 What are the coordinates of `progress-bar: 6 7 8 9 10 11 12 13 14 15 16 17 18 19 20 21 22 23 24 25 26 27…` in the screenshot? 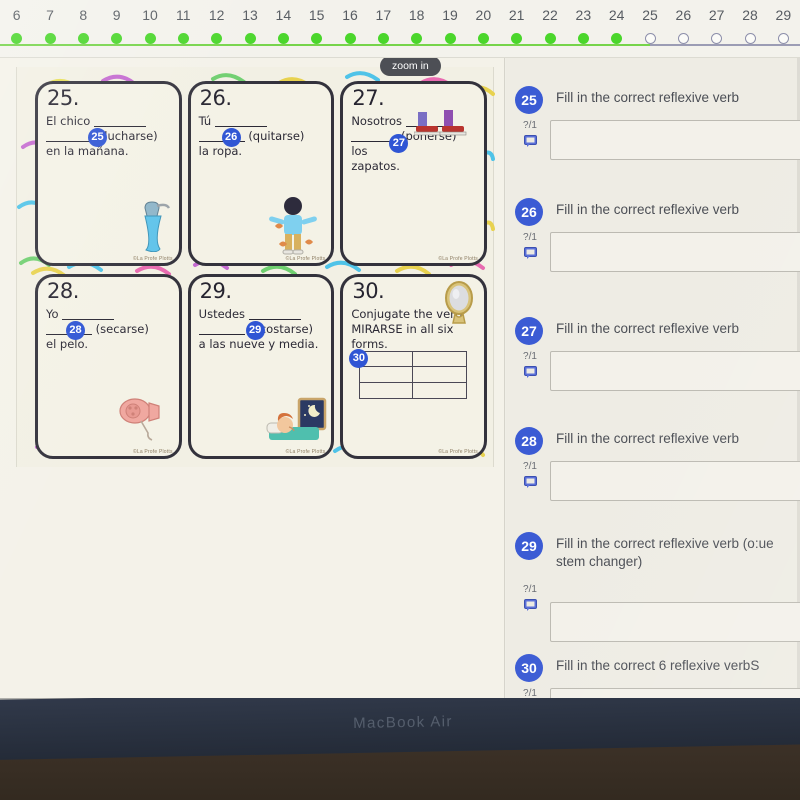 It's located at (400, 29).